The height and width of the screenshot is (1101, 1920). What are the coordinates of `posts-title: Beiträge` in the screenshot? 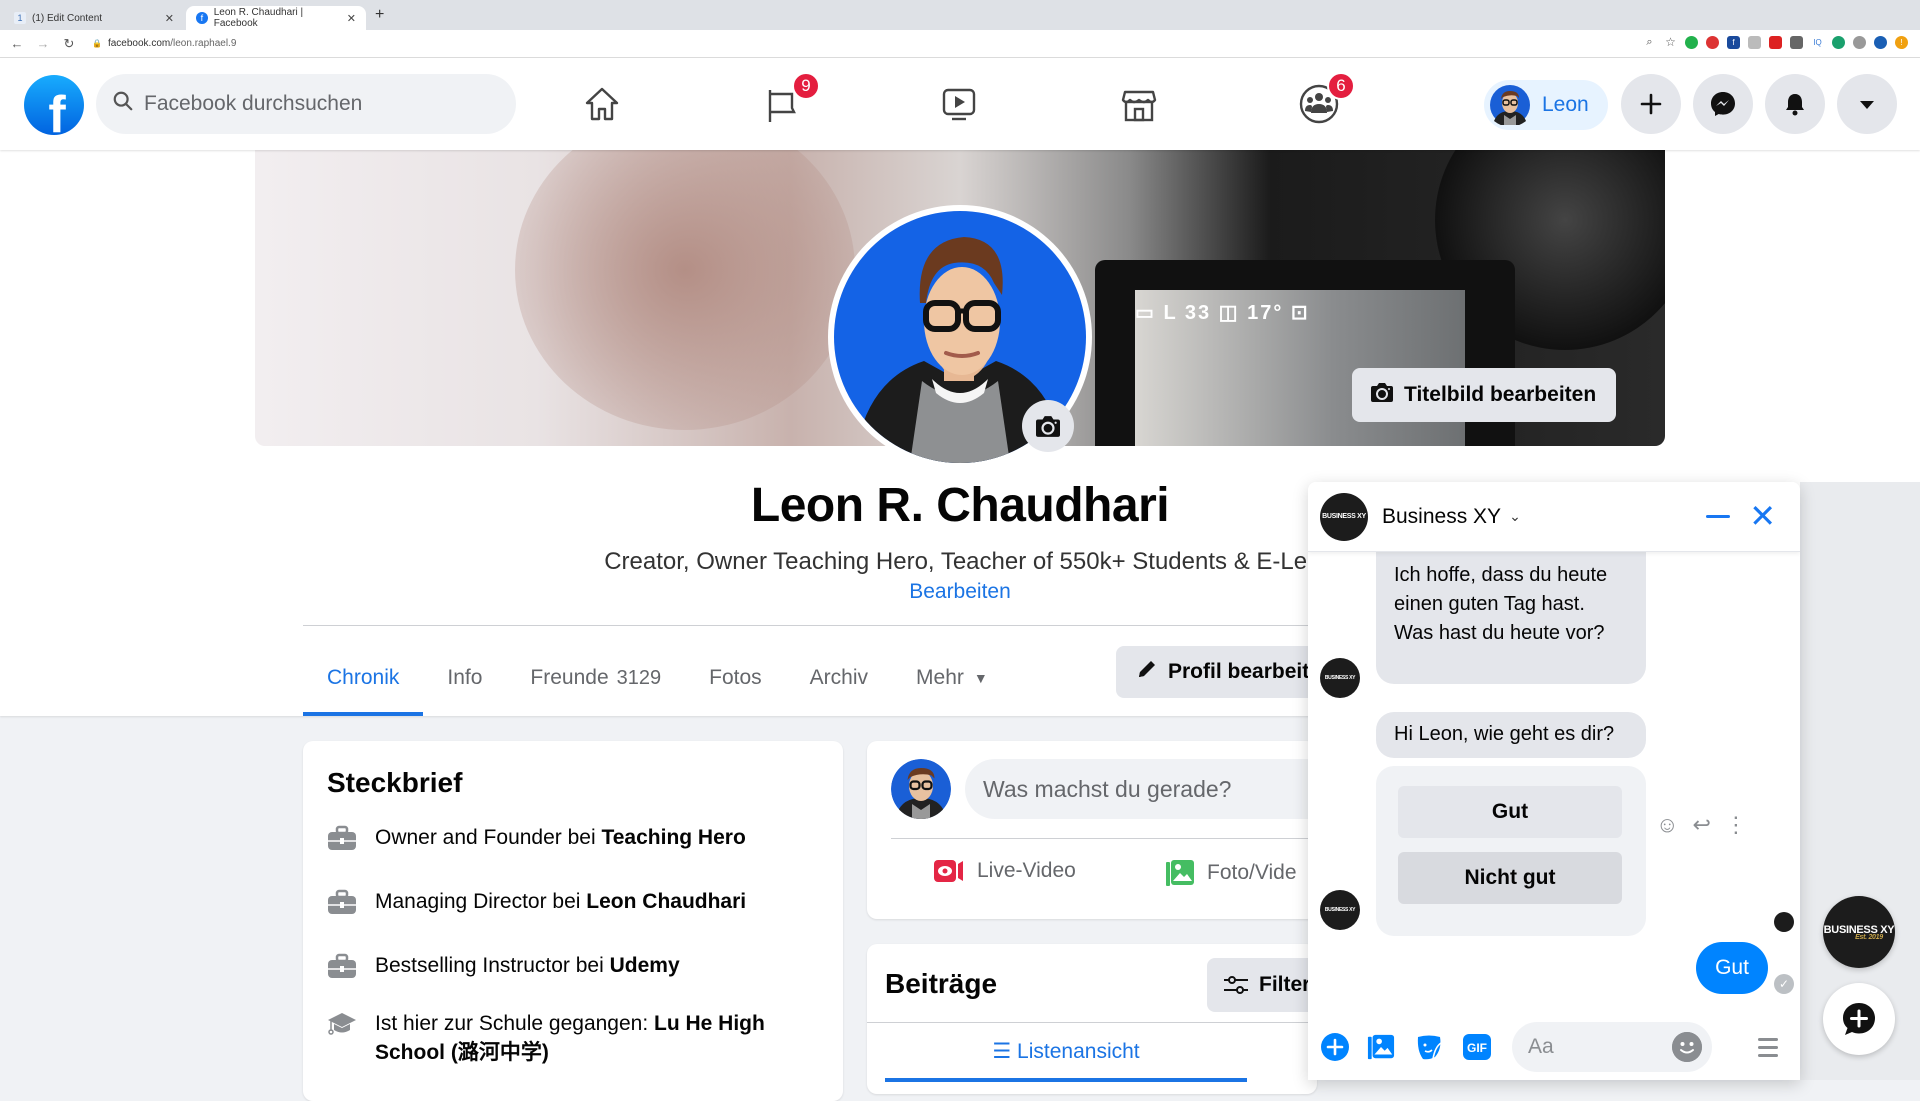 It's located at (941, 983).